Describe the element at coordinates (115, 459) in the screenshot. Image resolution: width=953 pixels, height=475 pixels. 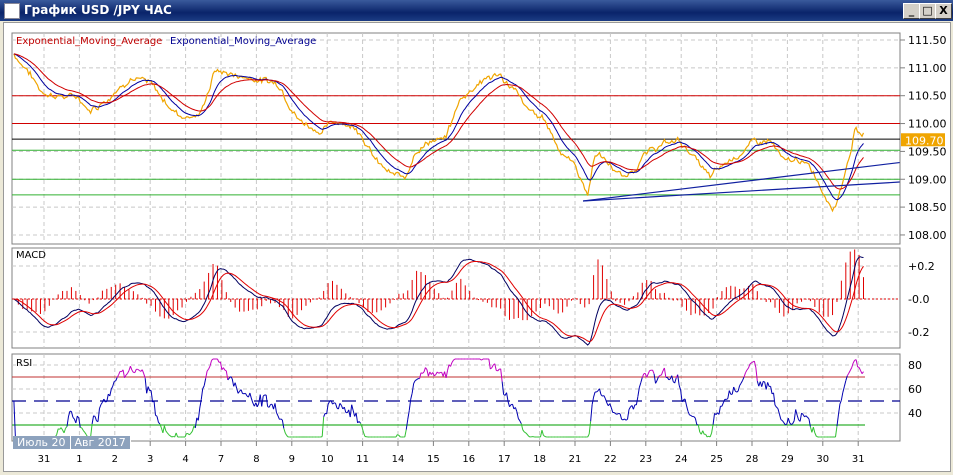
I see `x-tick-label: 2` at that location.